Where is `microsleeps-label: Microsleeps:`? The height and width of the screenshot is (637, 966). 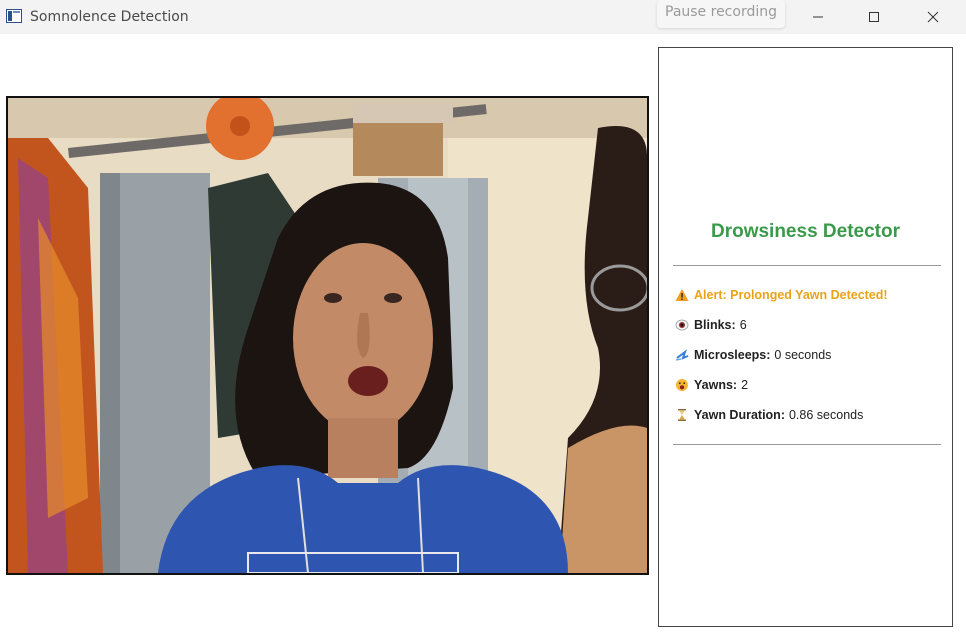 microsleeps-label: Microsleeps: is located at coordinates (732, 355).